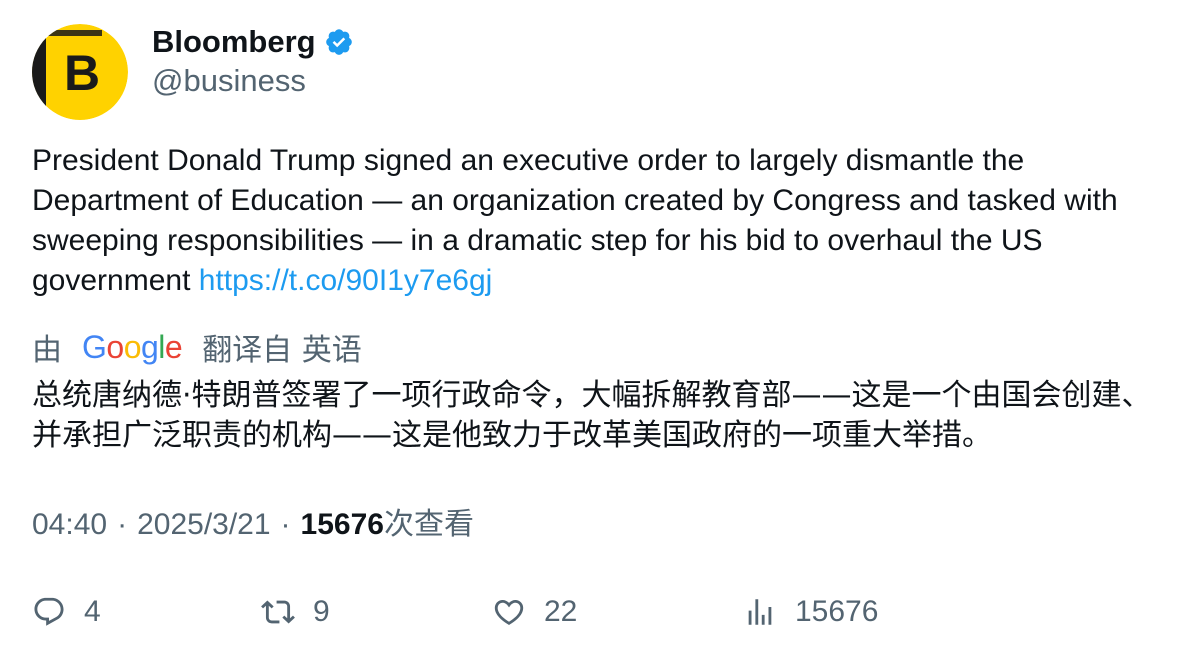 The width and height of the screenshot is (1196, 658). What do you see at coordinates (346, 280) in the screenshot?
I see `tweet-link: https://t.co/90I1y7e6gj` at bounding box center [346, 280].